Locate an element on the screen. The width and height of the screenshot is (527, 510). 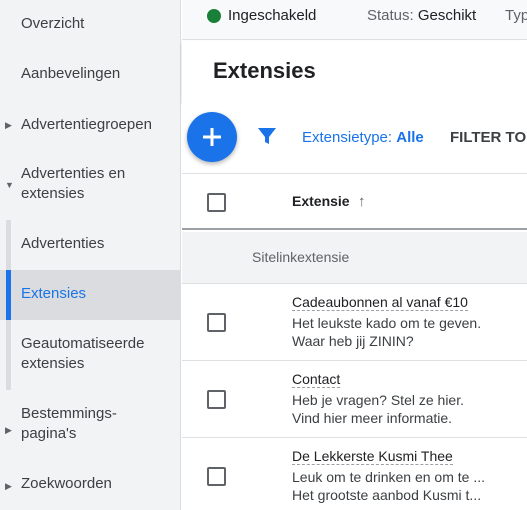
sidebar-item-label: Geautomatiseerde is located at coordinates (83, 343).